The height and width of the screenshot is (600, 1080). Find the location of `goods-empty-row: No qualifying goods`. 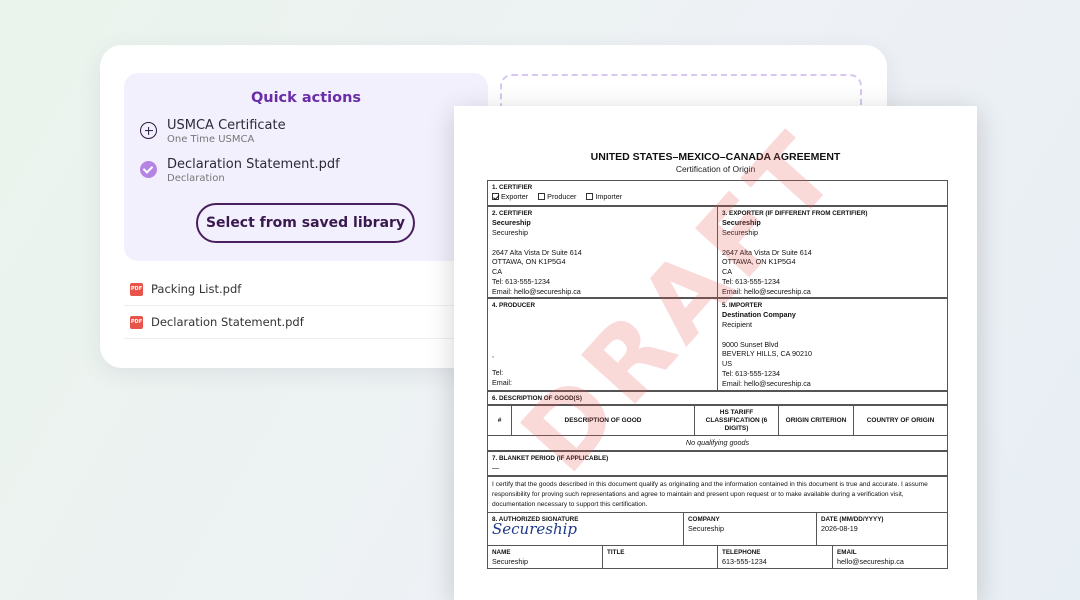

goods-empty-row: No qualifying goods is located at coordinates (717, 443).